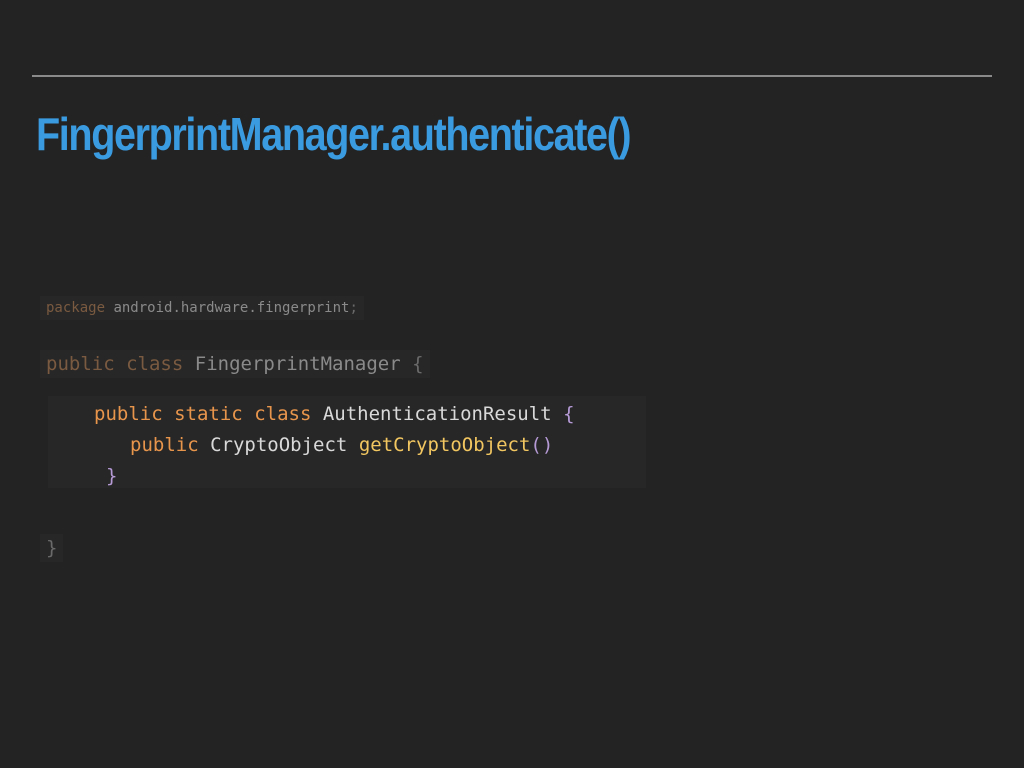 This screenshot has width=1024, height=768. Describe the element at coordinates (297, 364) in the screenshot. I see `class-name: FingerprintManager` at that location.